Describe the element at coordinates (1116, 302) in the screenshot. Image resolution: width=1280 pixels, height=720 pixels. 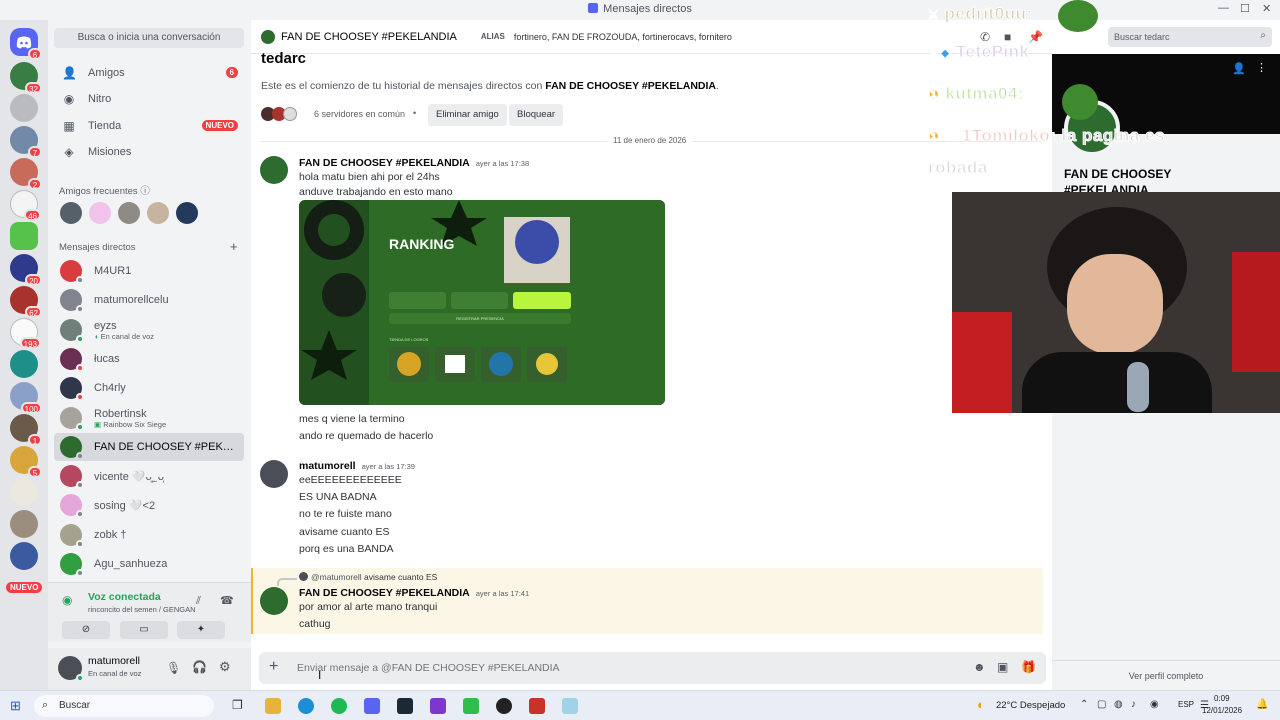
I see `webcam-overlay` at that location.